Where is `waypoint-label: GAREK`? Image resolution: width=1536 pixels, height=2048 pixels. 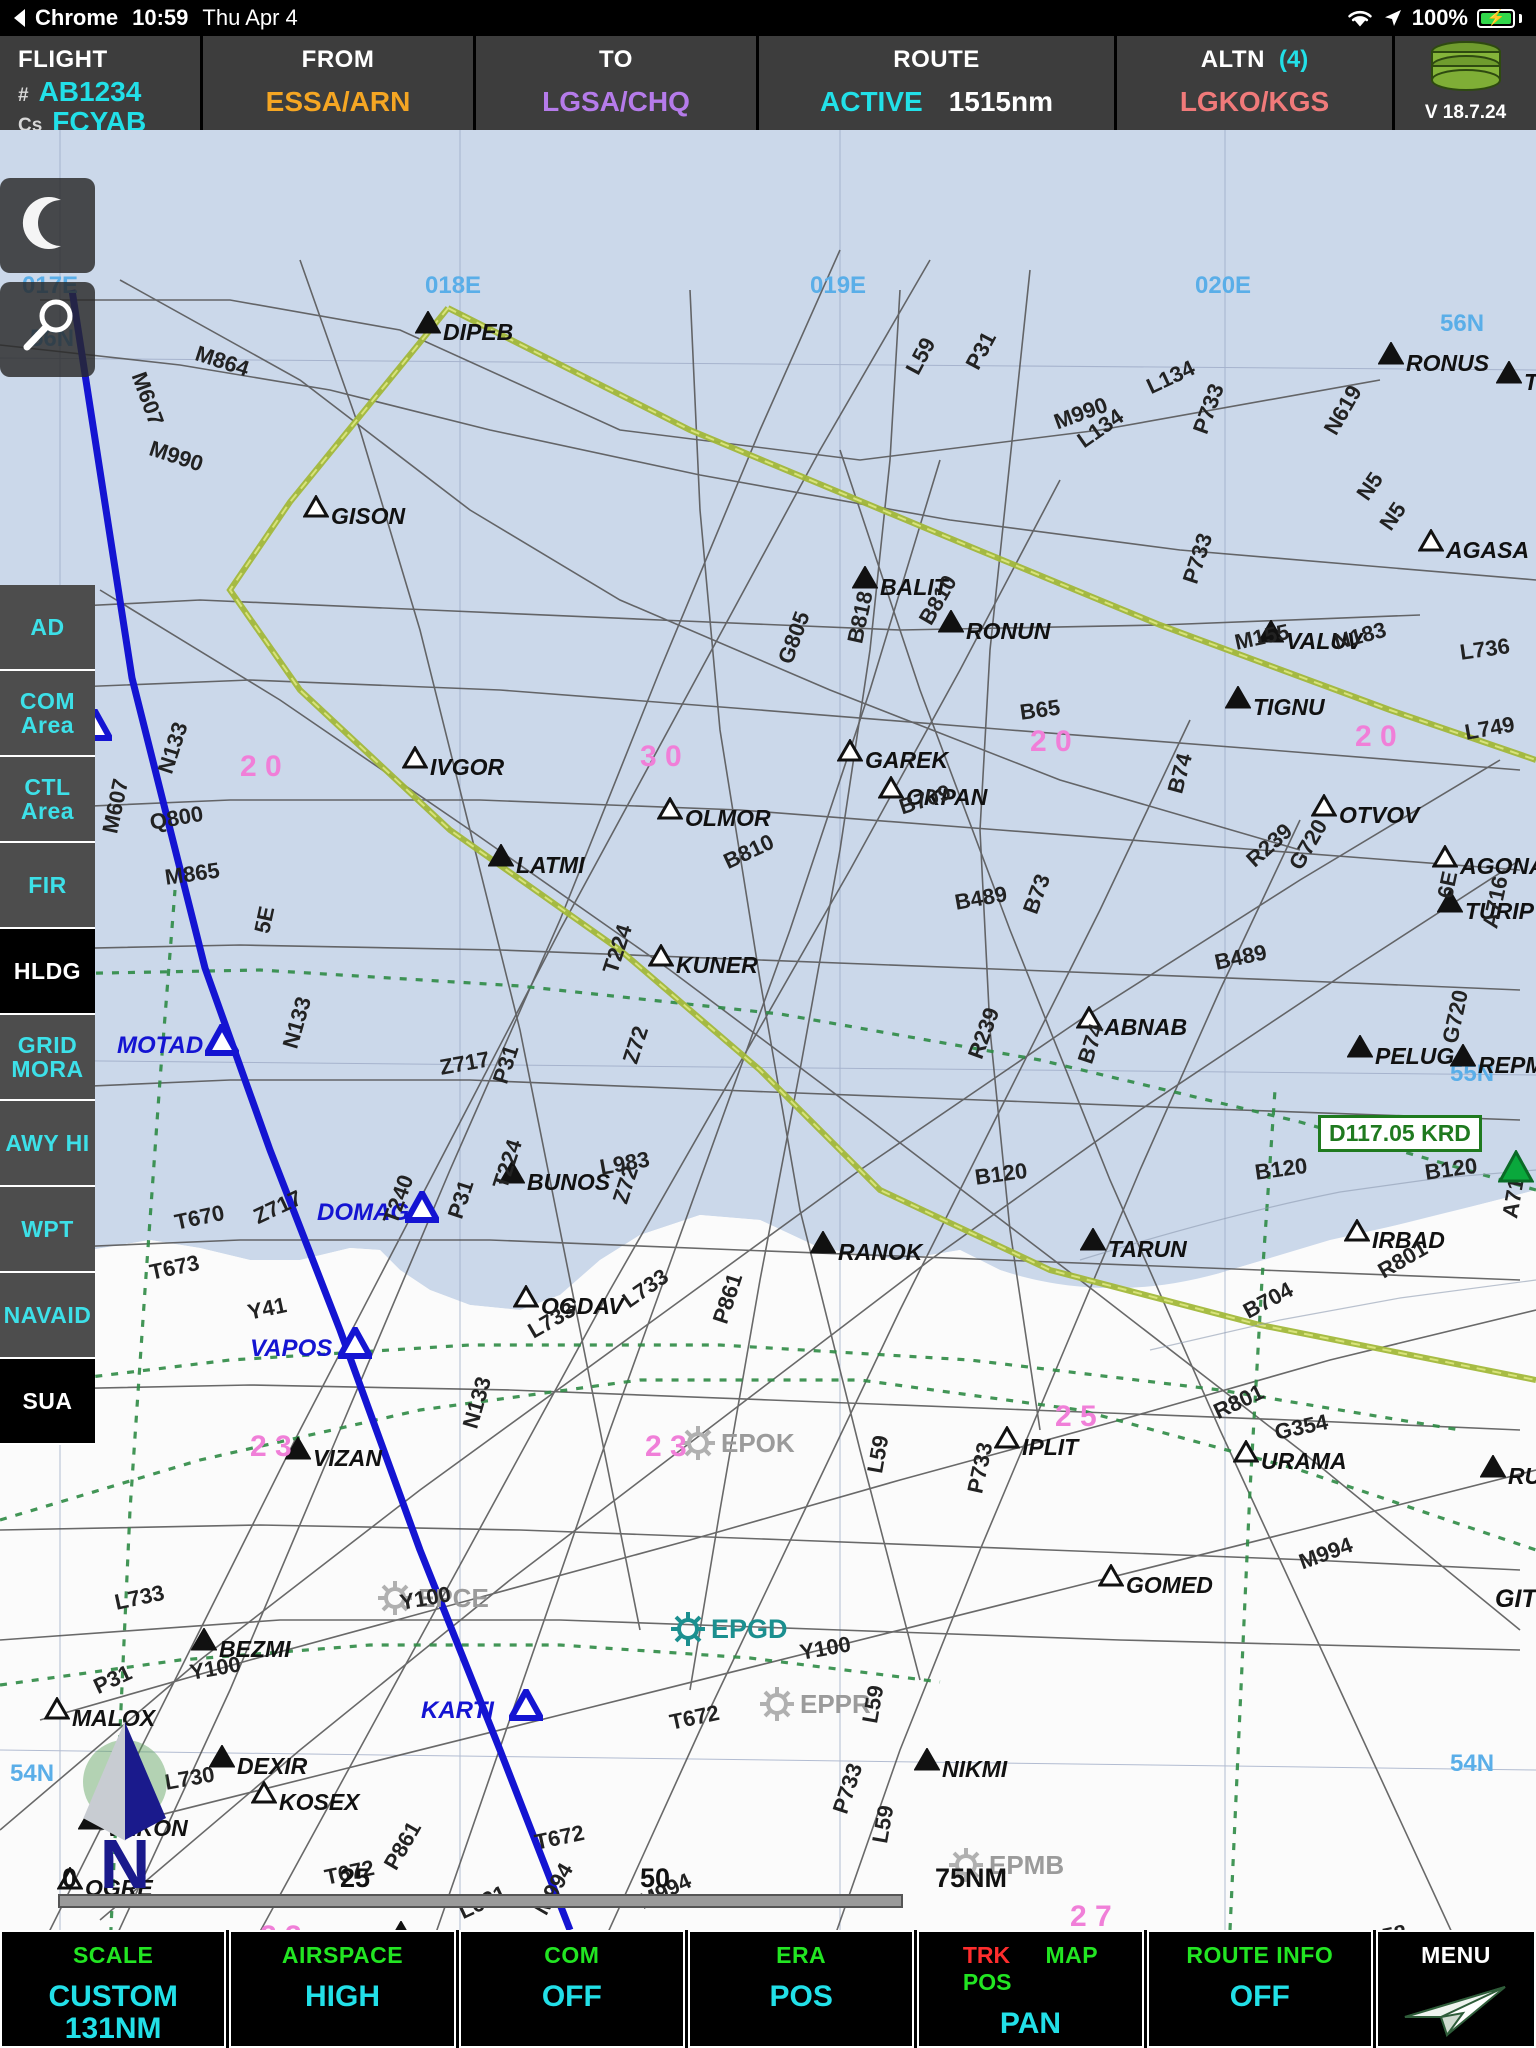 waypoint-label: GAREK is located at coordinates (907, 760).